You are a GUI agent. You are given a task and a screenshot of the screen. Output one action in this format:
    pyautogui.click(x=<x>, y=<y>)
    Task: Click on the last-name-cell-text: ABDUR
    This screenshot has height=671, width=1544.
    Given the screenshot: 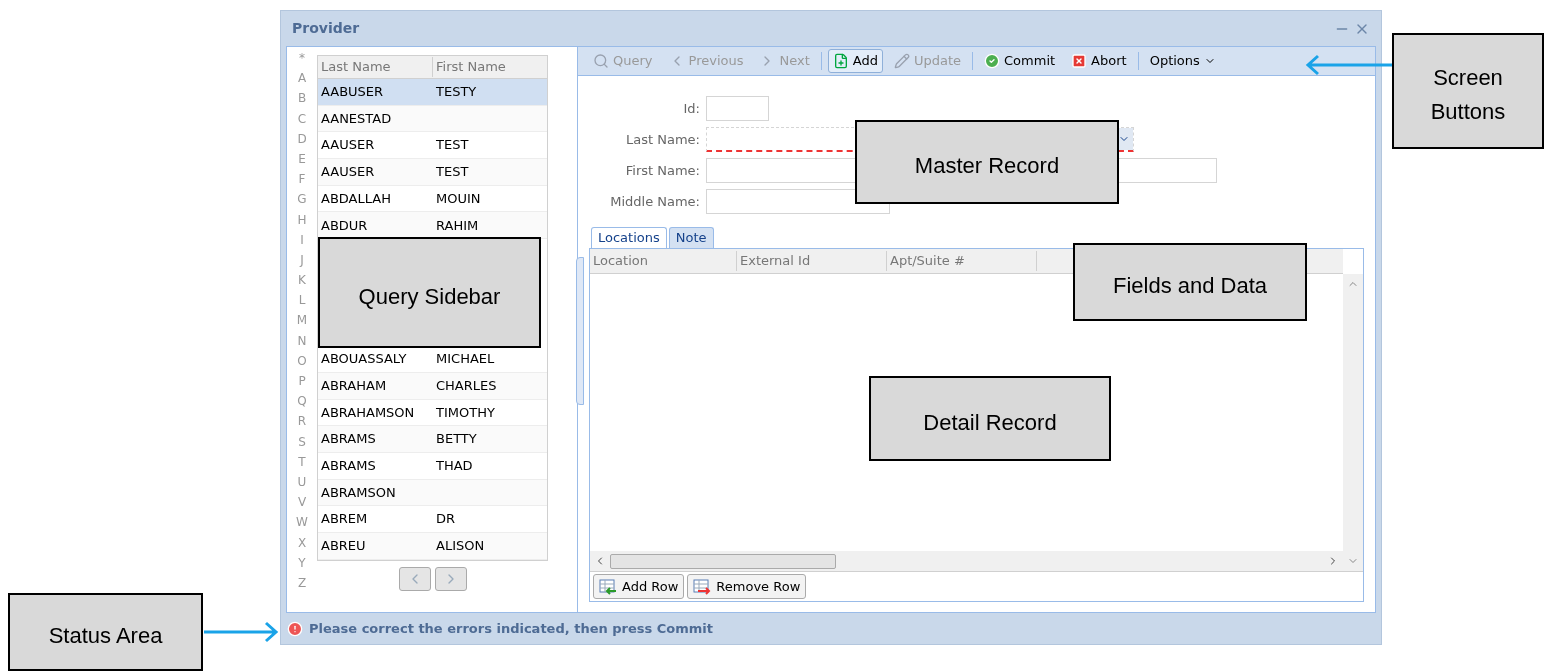 What is the action you would take?
    pyautogui.click(x=344, y=225)
    